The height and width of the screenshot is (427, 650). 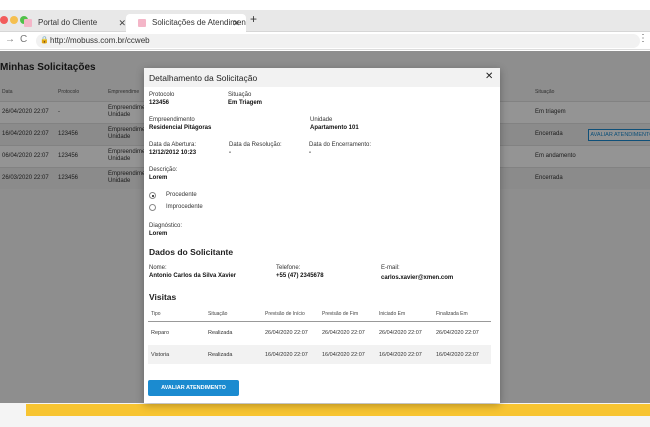 I want to click on closing-date-value: -, so click(x=310, y=153).